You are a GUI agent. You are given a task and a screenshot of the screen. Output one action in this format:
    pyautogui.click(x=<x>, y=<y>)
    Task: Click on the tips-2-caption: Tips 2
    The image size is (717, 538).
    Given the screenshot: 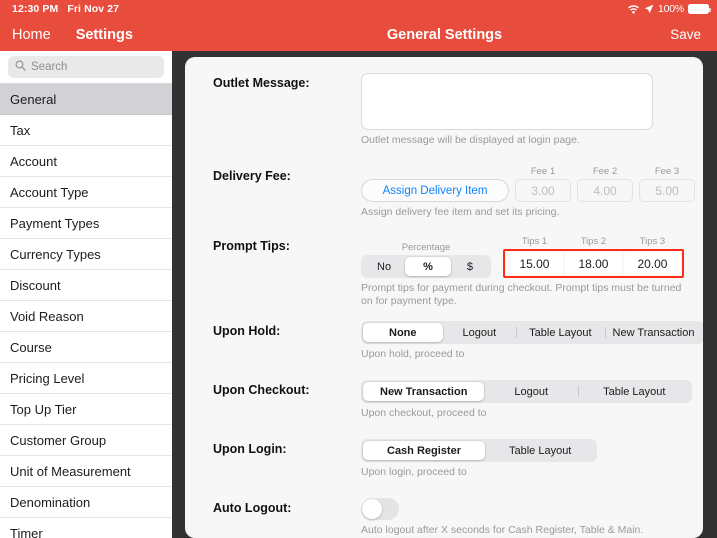 What is the action you would take?
    pyautogui.click(x=593, y=241)
    